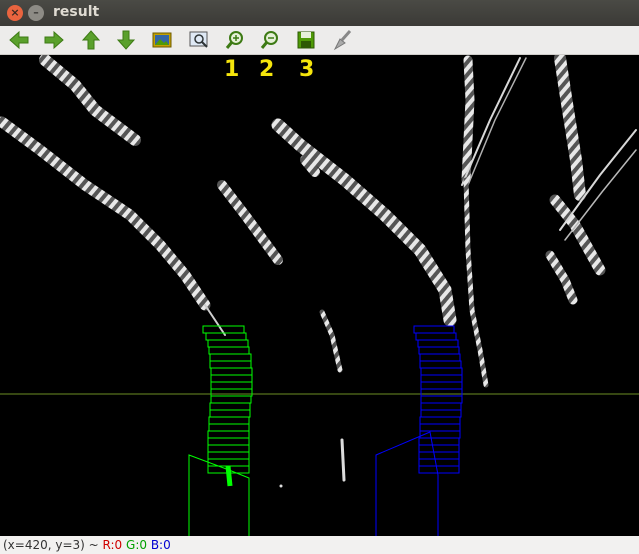 The width and height of the screenshot is (639, 554). What do you see at coordinates (112, 545) in the screenshot?
I see `red-value: R:0` at bounding box center [112, 545].